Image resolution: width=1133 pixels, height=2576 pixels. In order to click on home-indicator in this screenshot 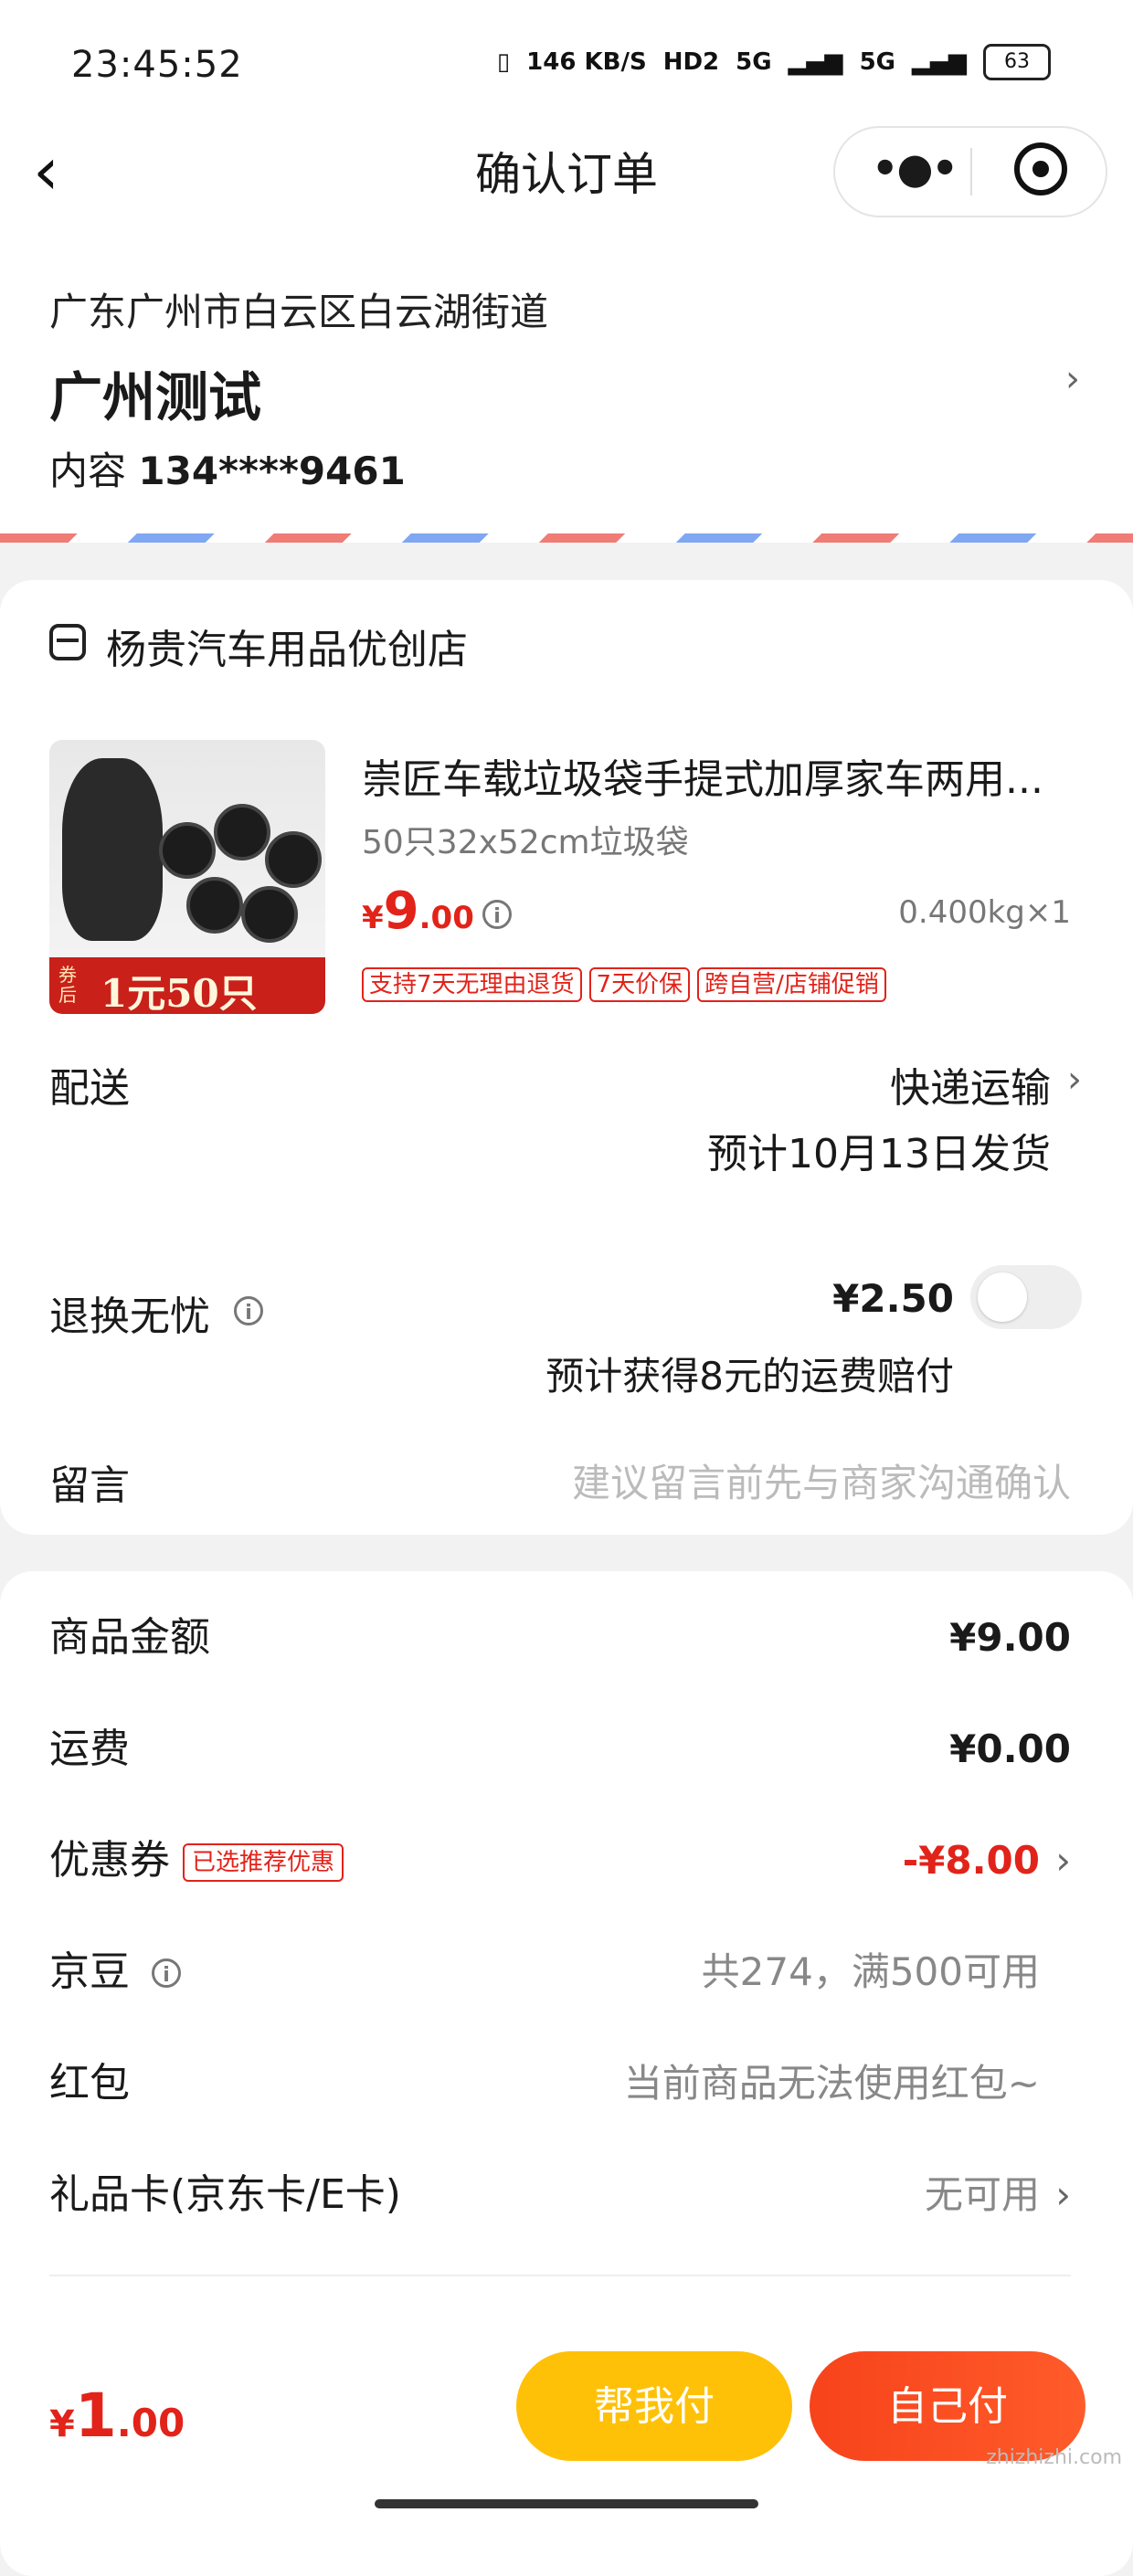, I will do `click(566, 2503)`.